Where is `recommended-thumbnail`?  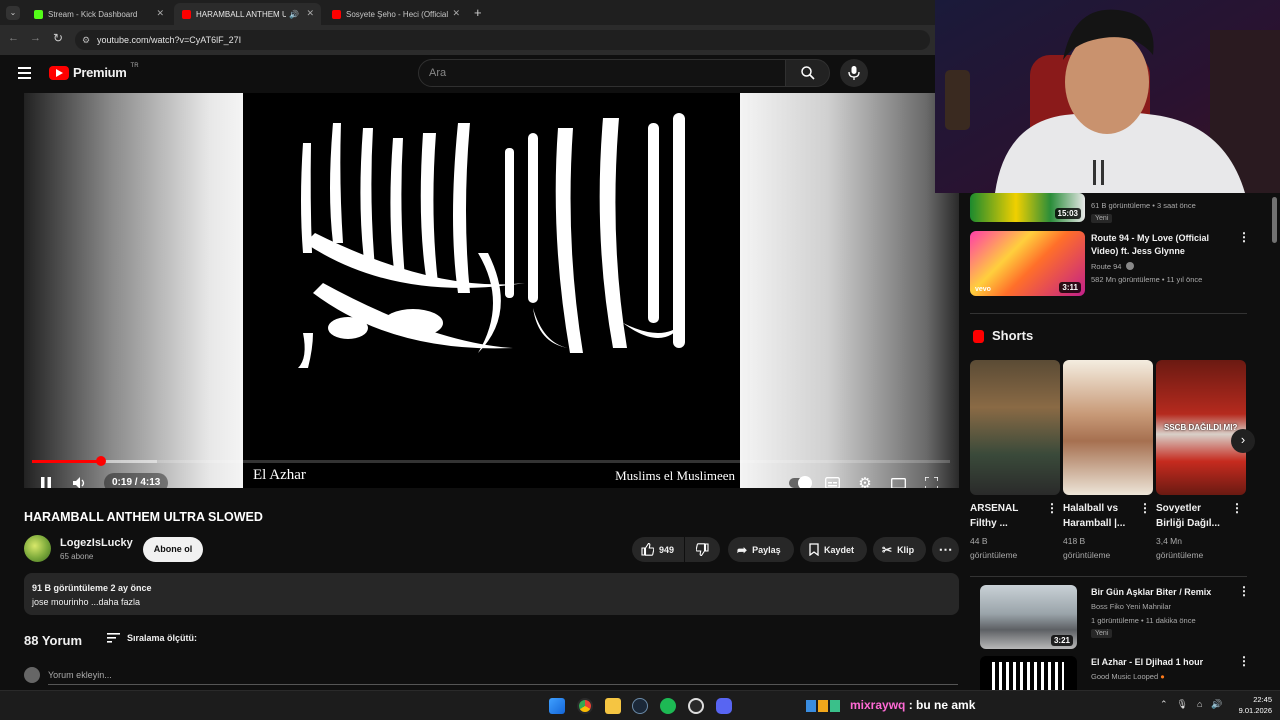
recommended-thumbnail is located at coordinates (1028, 673).